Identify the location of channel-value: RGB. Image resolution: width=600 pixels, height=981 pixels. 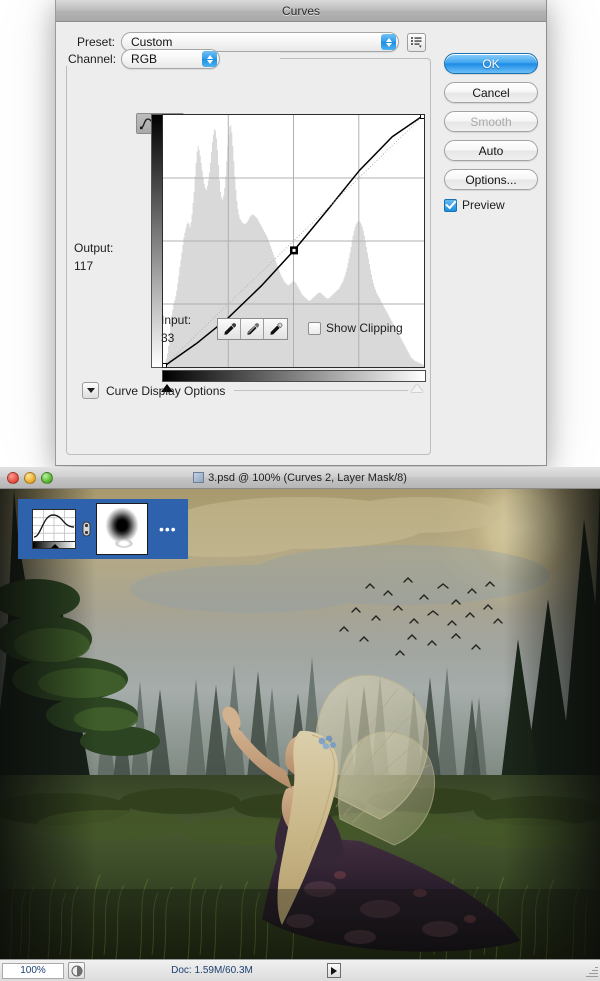
(144, 59).